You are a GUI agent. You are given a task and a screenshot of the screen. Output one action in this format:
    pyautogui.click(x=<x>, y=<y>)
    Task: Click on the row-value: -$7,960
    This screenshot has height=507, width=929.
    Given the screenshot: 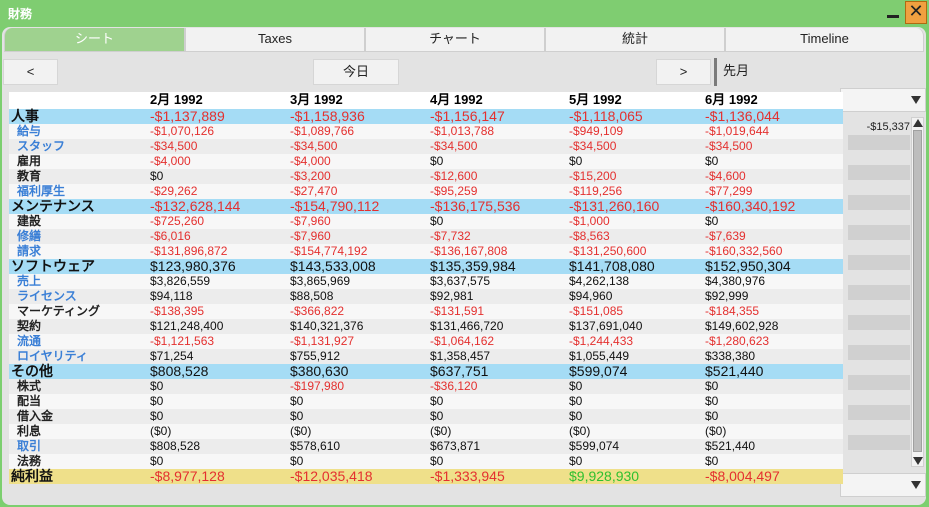 What is the action you would take?
    pyautogui.click(x=310, y=221)
    